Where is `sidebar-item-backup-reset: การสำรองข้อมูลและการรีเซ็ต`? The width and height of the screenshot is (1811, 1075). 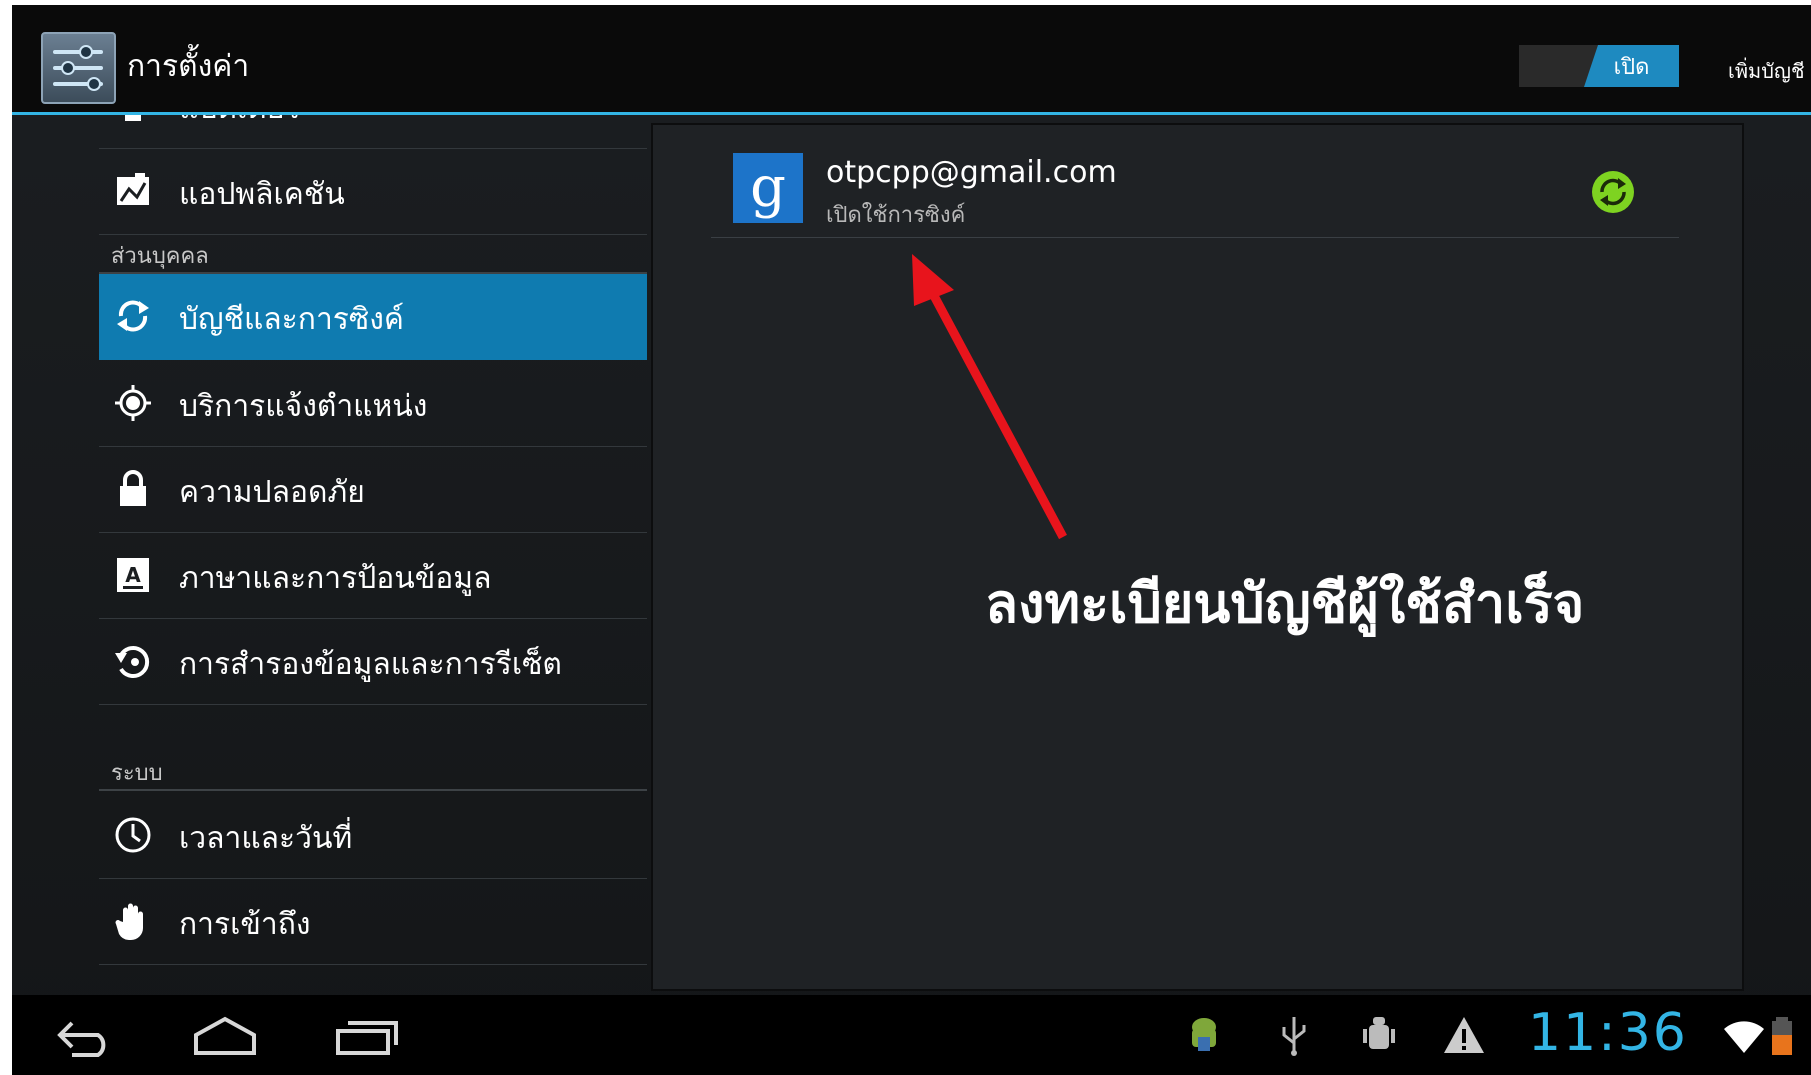 sidebar-item-backup-reset: การสำรองข้อมูลและการรีเซ็ต is located at coordinates (373, 662).